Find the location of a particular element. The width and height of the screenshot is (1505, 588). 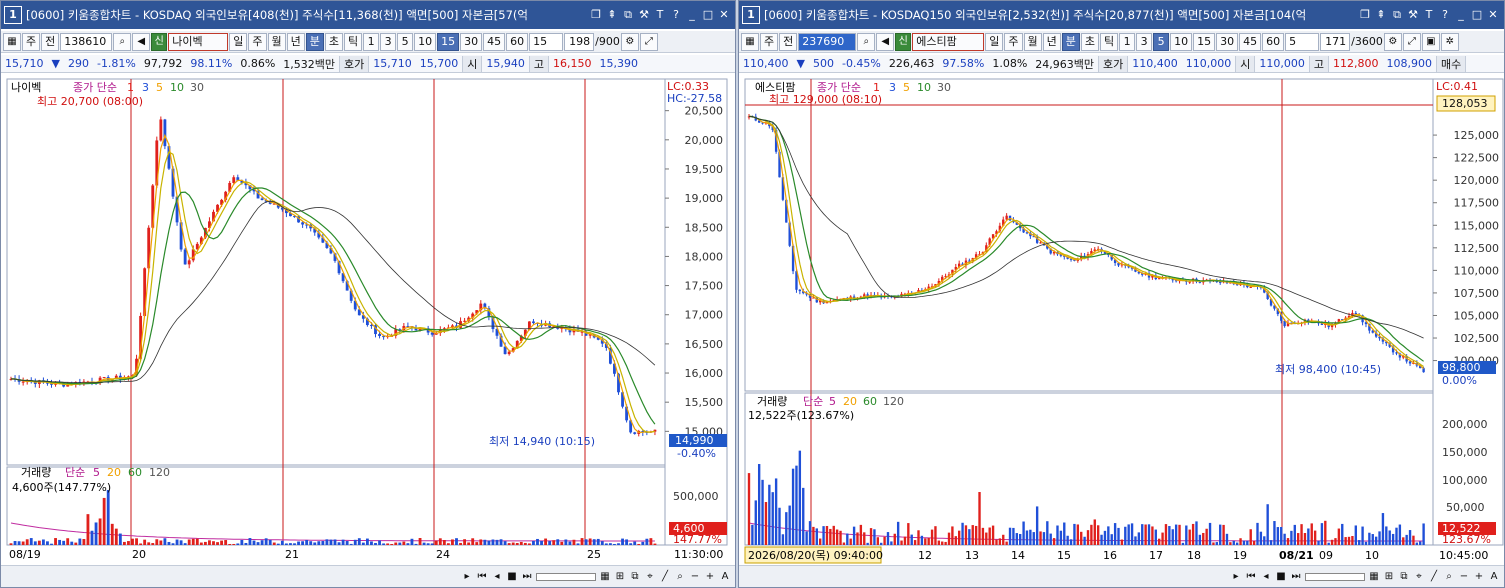

zoom-in-icon: ⌕ is located at coordinates (680, 576).